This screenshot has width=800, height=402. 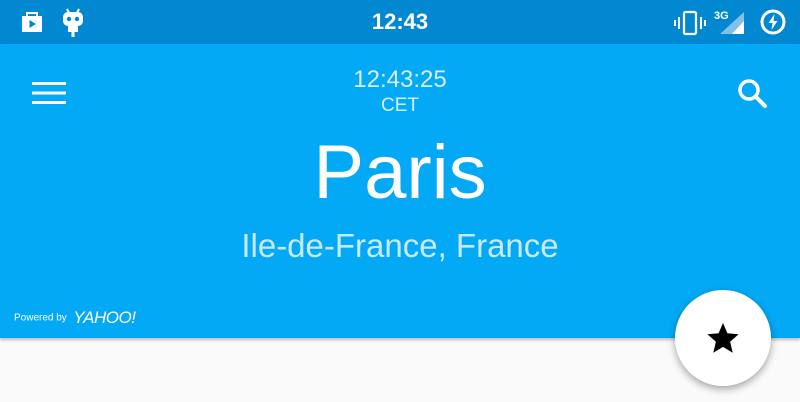 What do you see at coordinates (721, 16) in the screenshot?
I see `network-type-label: 3G` at bounding box center [721, 16].